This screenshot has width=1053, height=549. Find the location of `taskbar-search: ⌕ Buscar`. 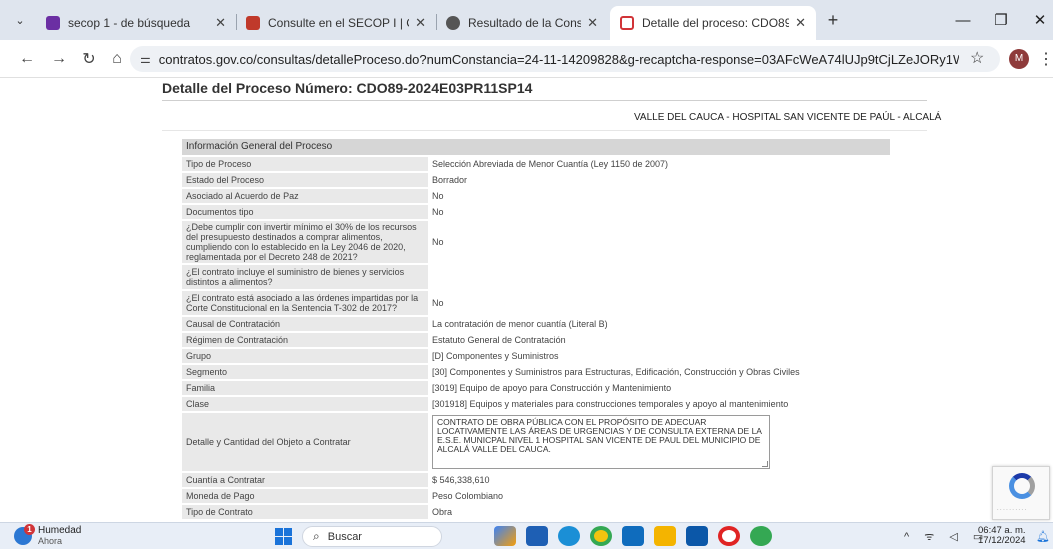

taskbar-search: ⌕ Buscar is located at coordinates (372, 536).